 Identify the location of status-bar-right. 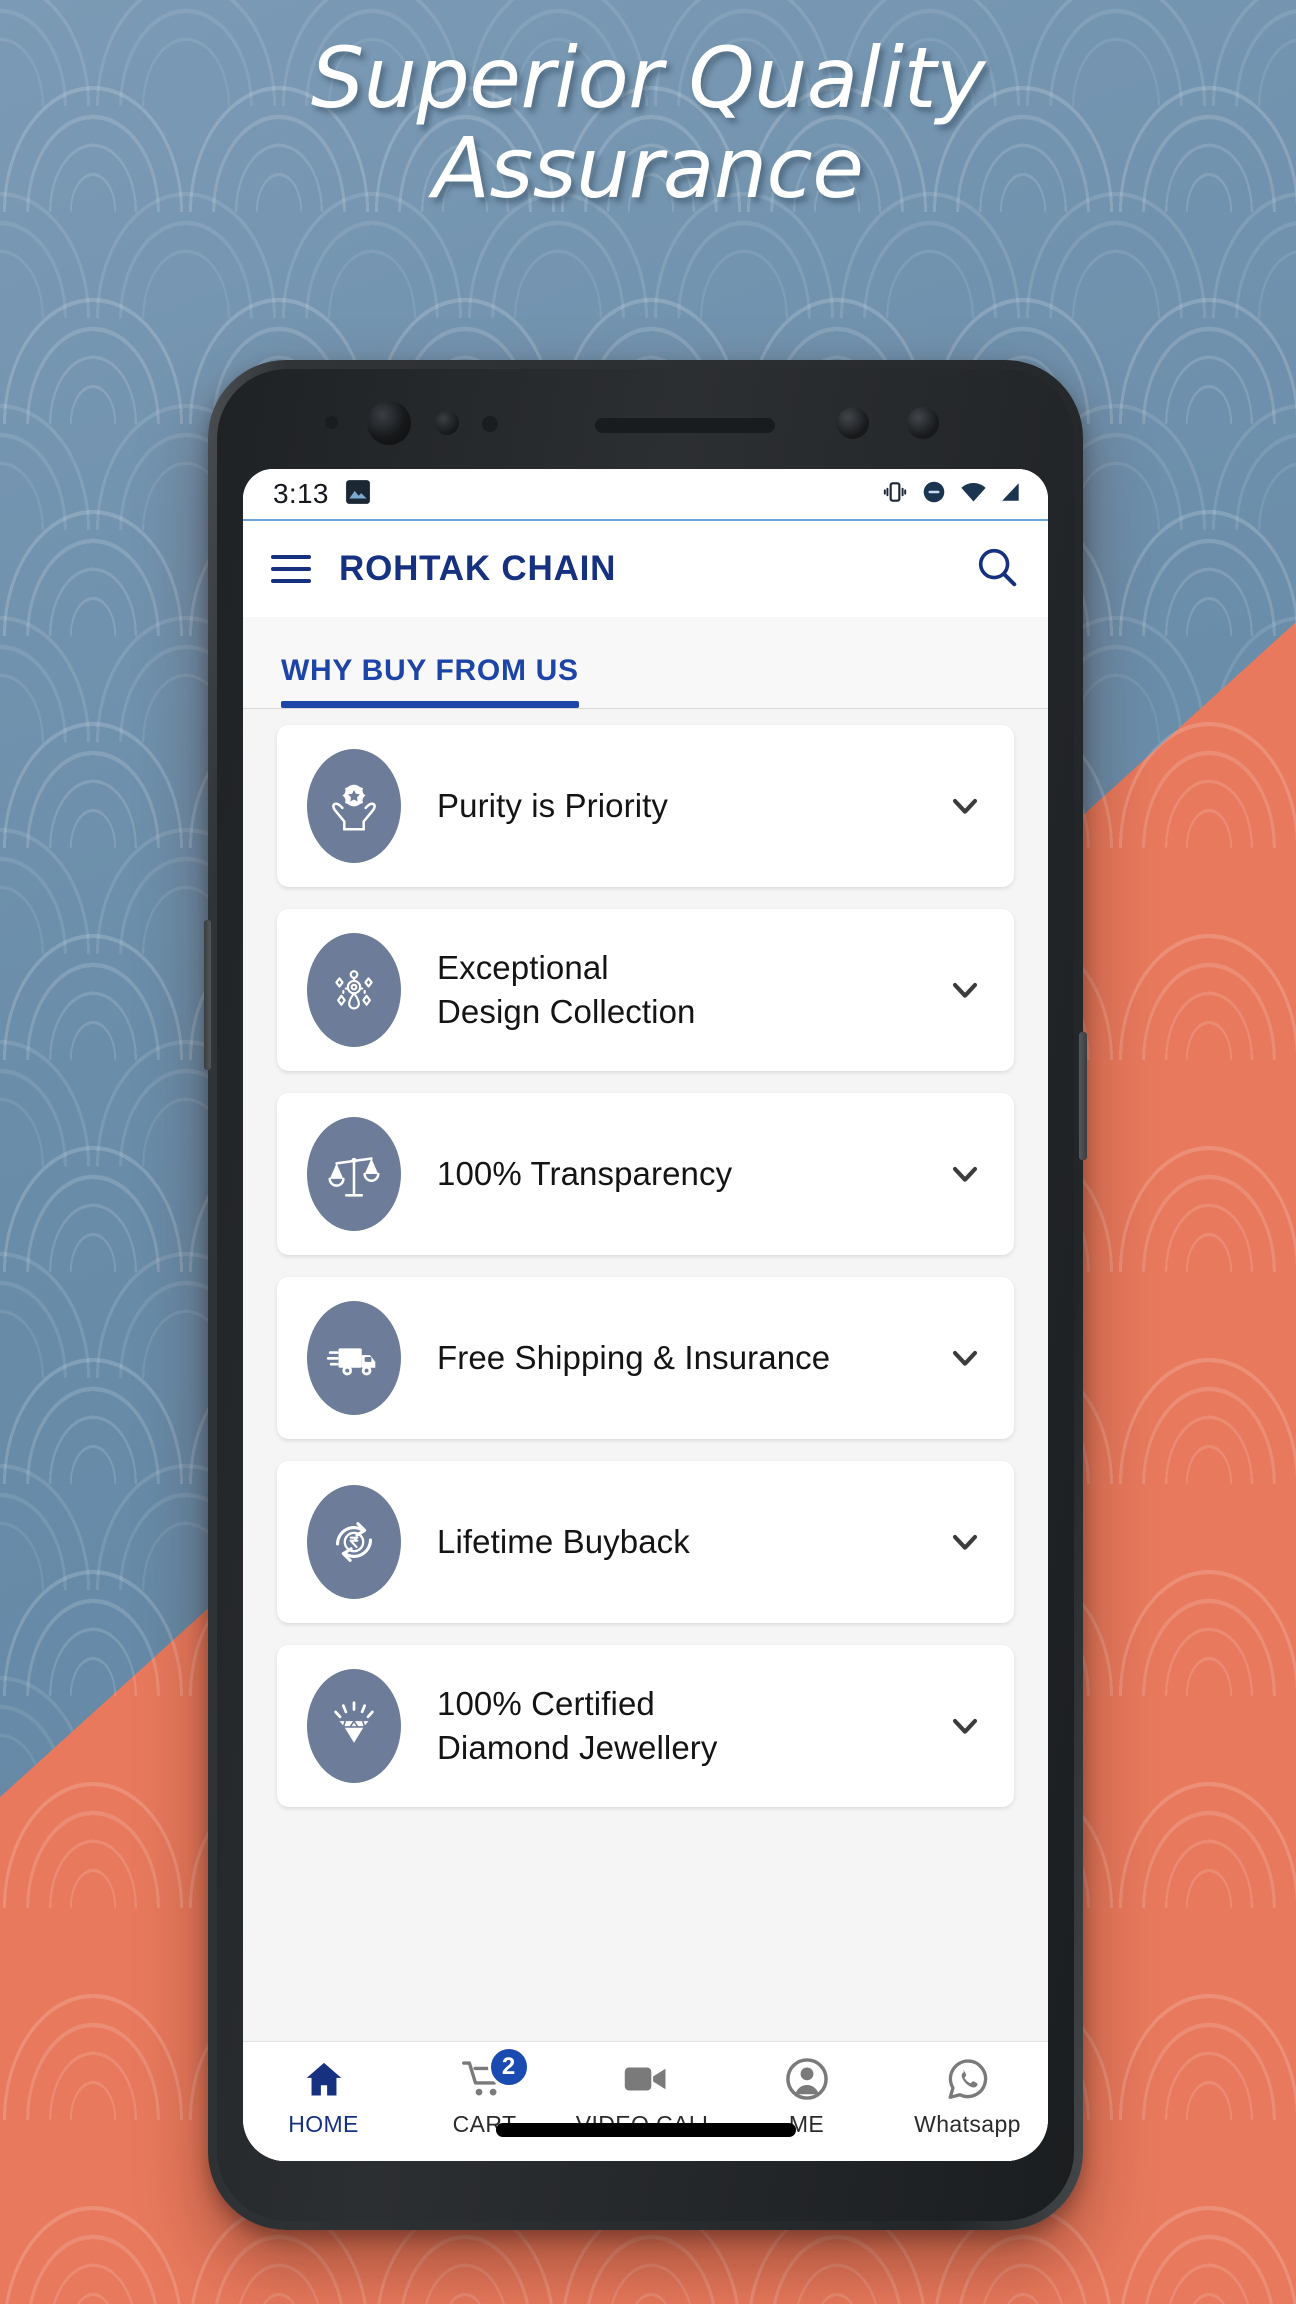
(952, 494).